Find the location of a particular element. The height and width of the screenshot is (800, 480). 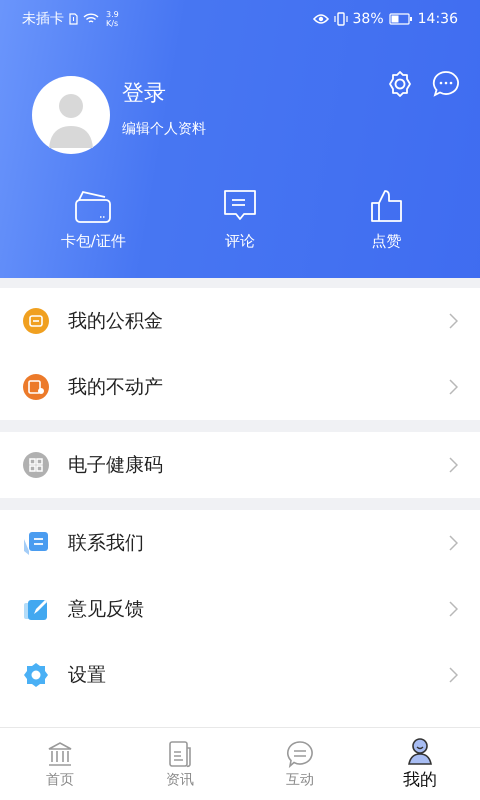

menu-item: 设置 is located at coordinates (240, 675).